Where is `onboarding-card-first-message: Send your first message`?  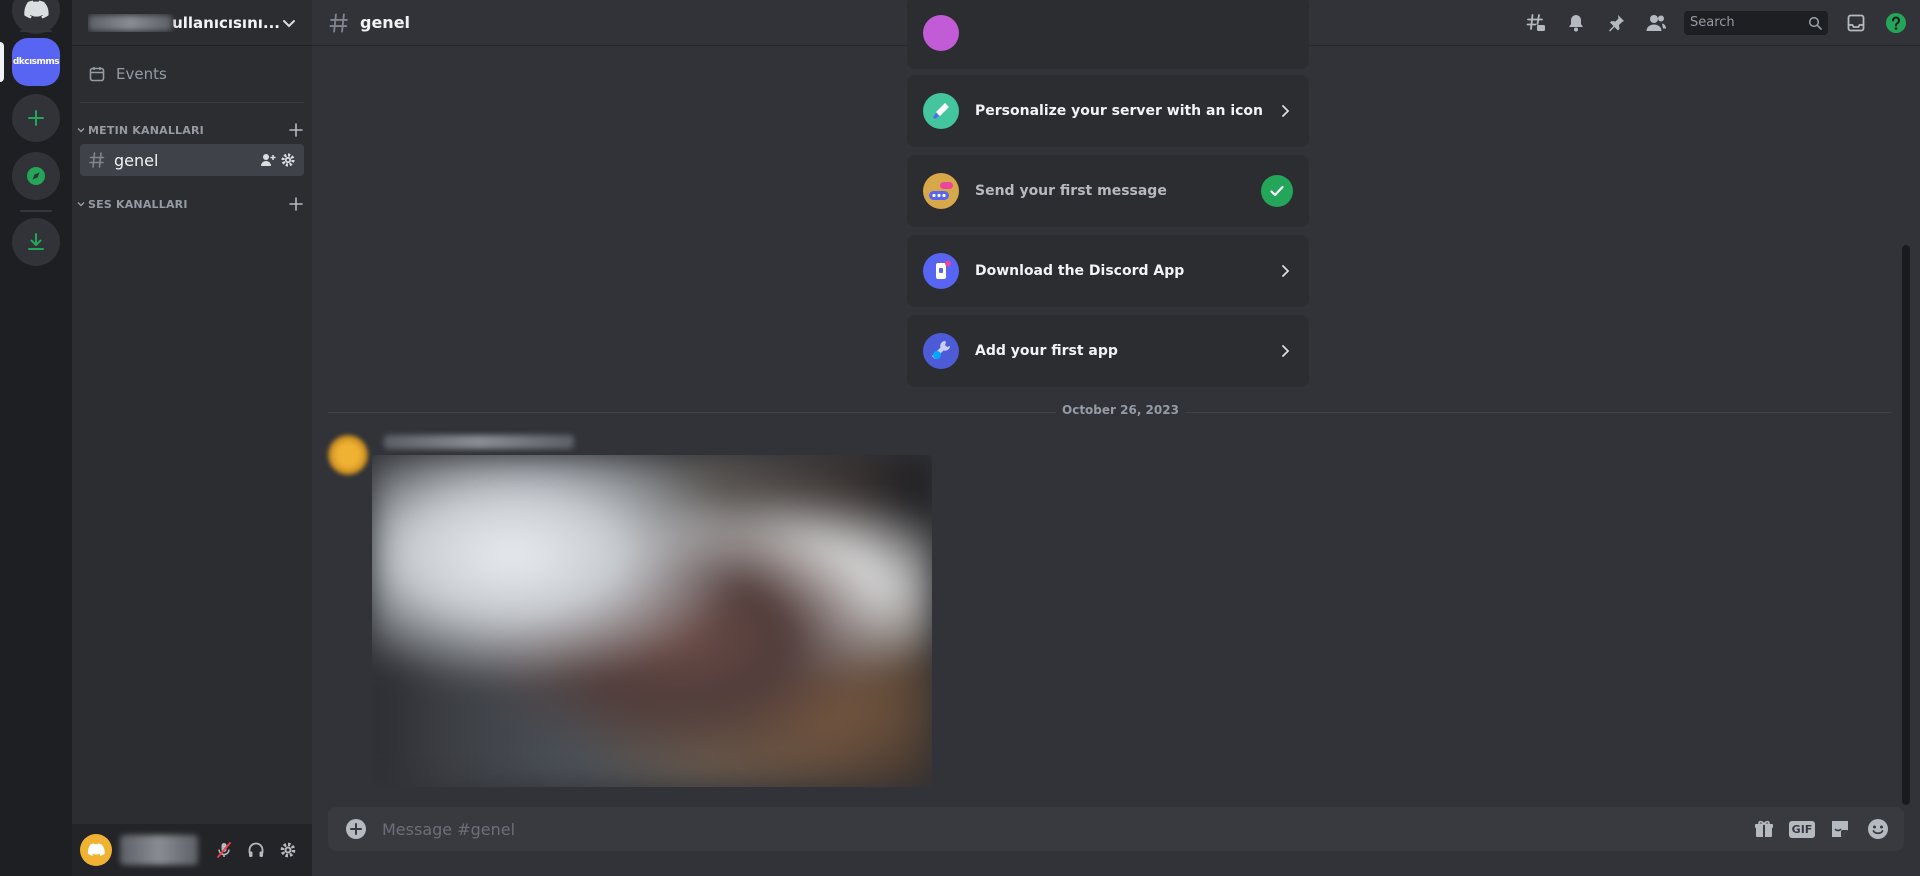 onboarding-card-first-message: Send your first message is located at coordinates (1108, 191).